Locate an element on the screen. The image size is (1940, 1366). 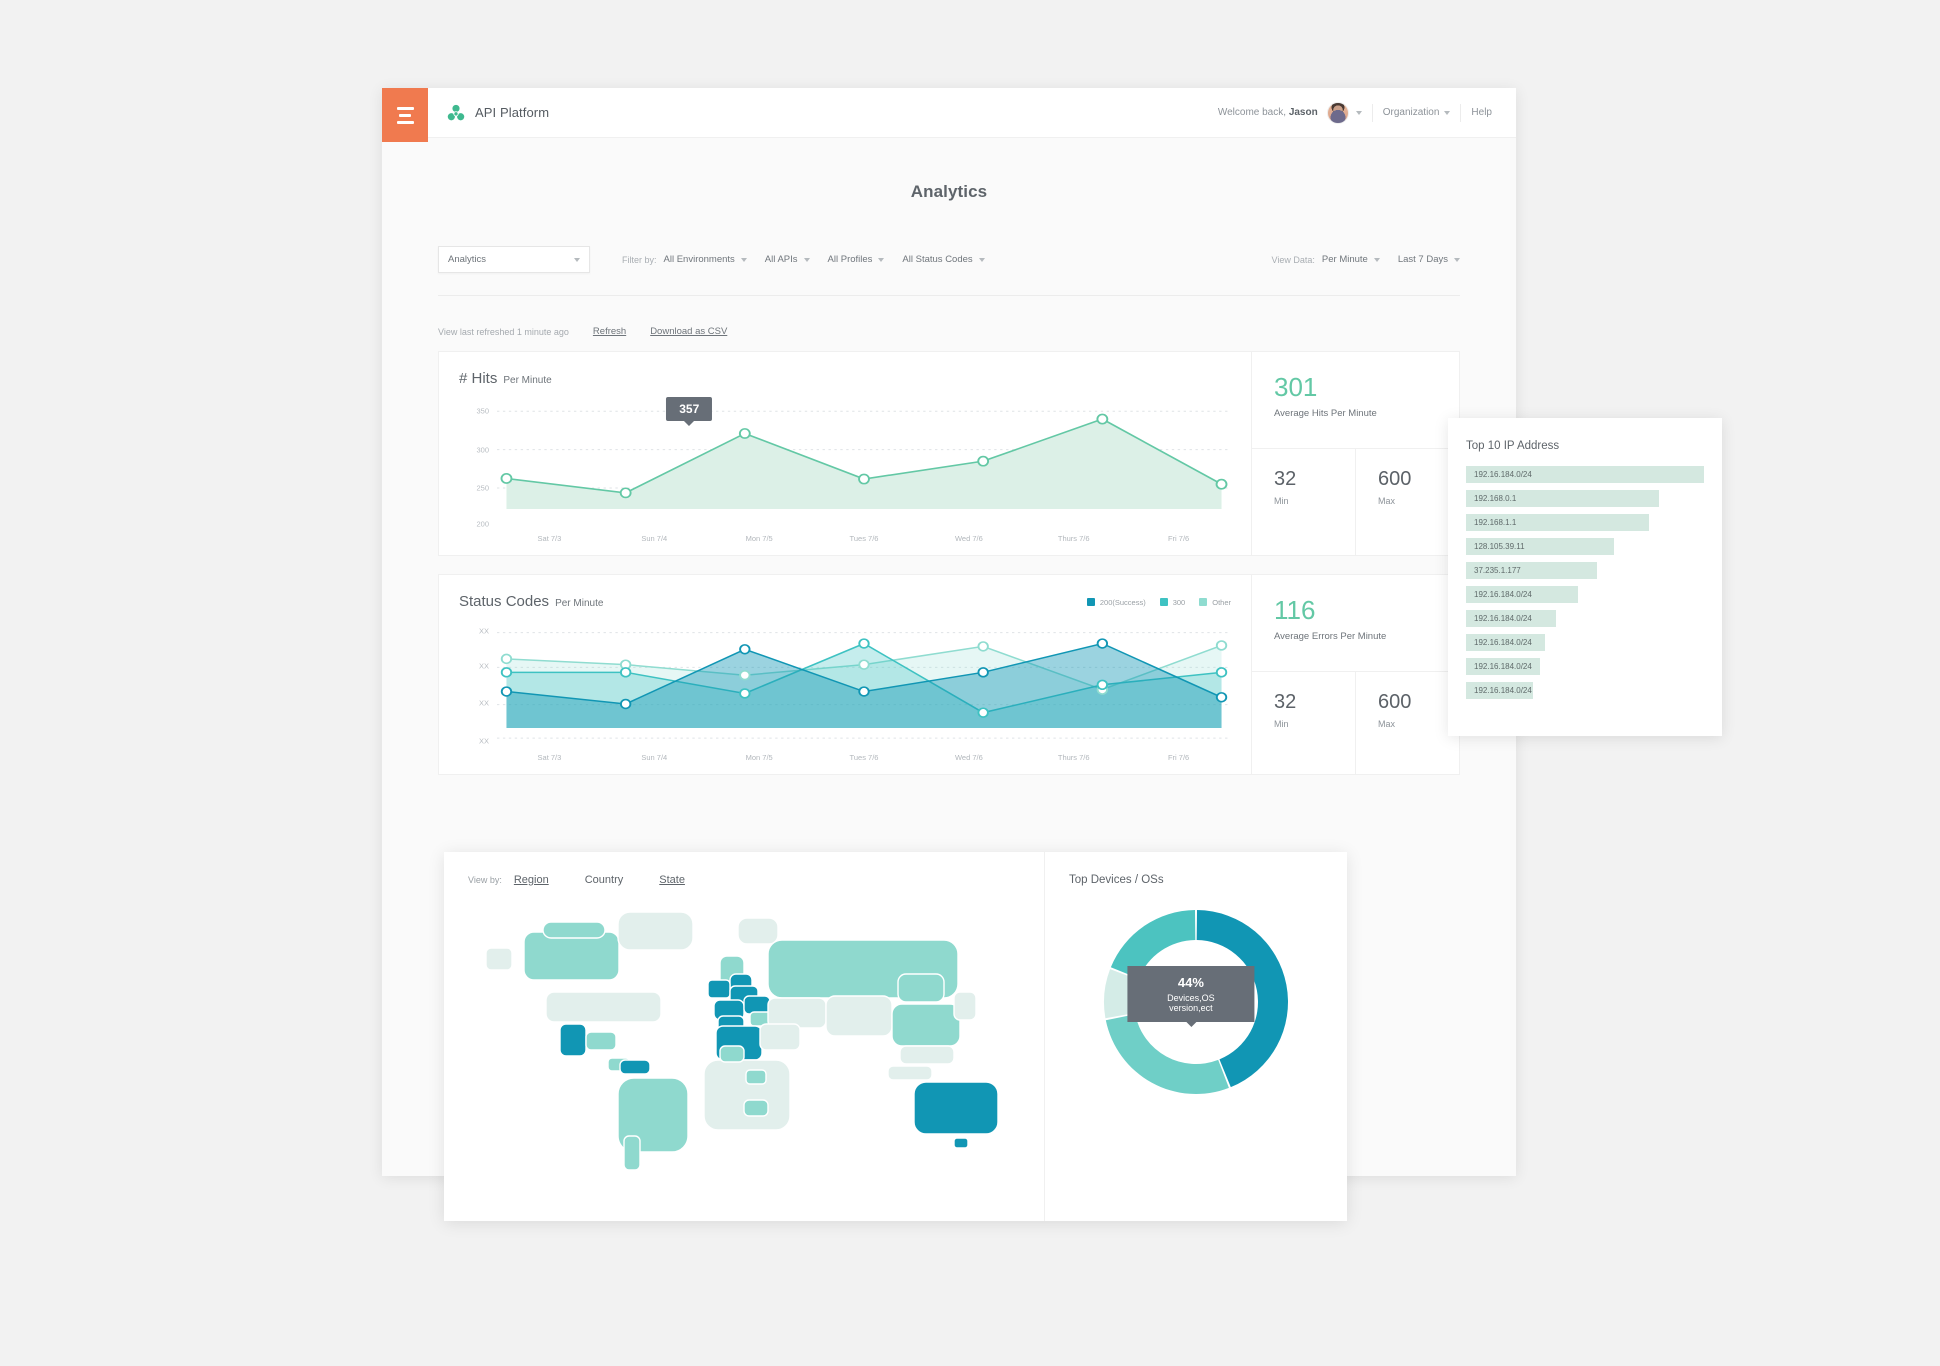
status-chart-legend: 200(Success) 300 Other is located at coordinates (1158, 602).